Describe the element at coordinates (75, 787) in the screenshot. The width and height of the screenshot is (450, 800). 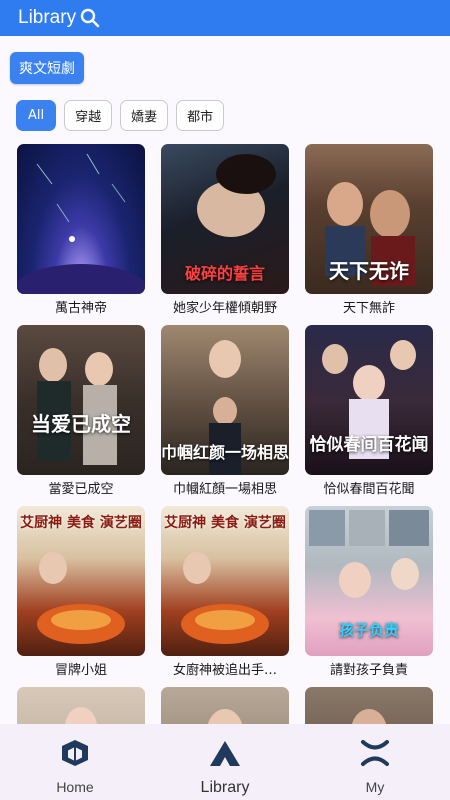
I see `nav-home-label: Home` at that location.